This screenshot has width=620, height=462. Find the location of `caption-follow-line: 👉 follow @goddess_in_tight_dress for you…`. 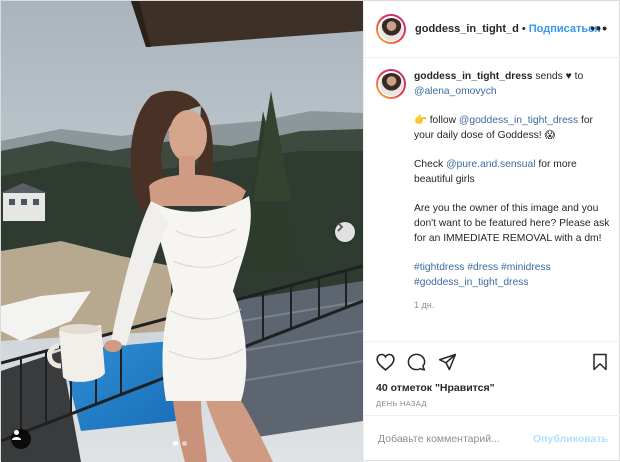

caption-follow-line: 👉 follow @goddess_in_tight_dress for you… is located at coordinates (512, 128).